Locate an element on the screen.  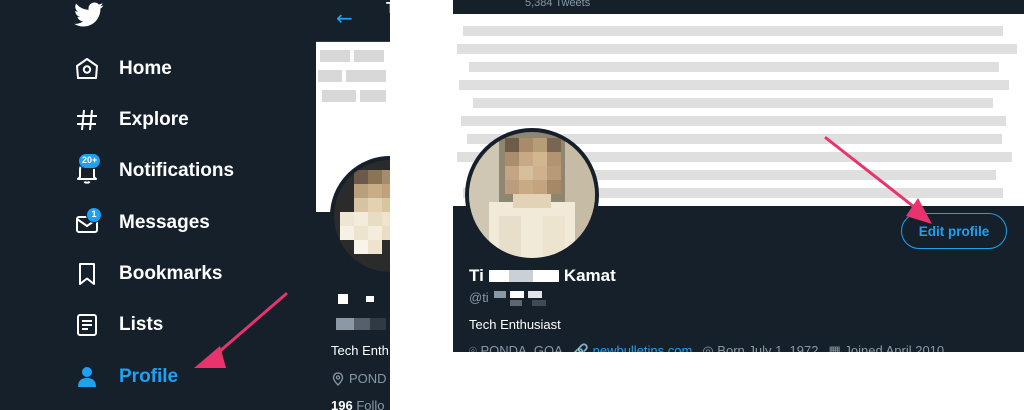
bell-icon: 20+ is located at coordinates (88, 168).